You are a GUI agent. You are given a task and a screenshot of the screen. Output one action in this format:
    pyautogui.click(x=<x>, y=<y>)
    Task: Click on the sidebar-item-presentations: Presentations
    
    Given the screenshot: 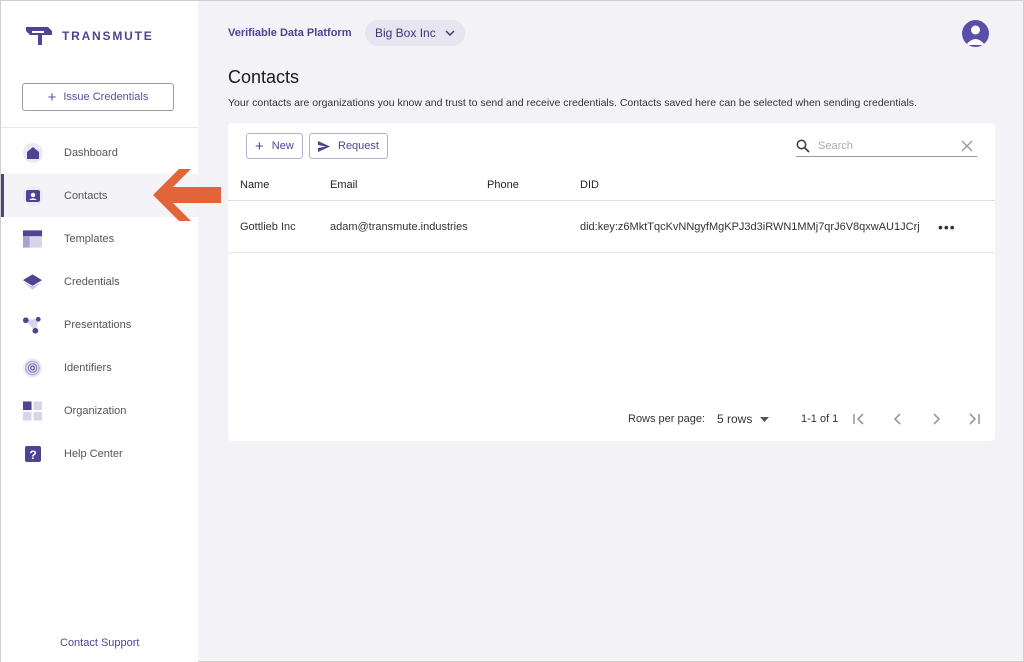 What is the action you would take?
    pyautogui.click(x=99, y=324)
    